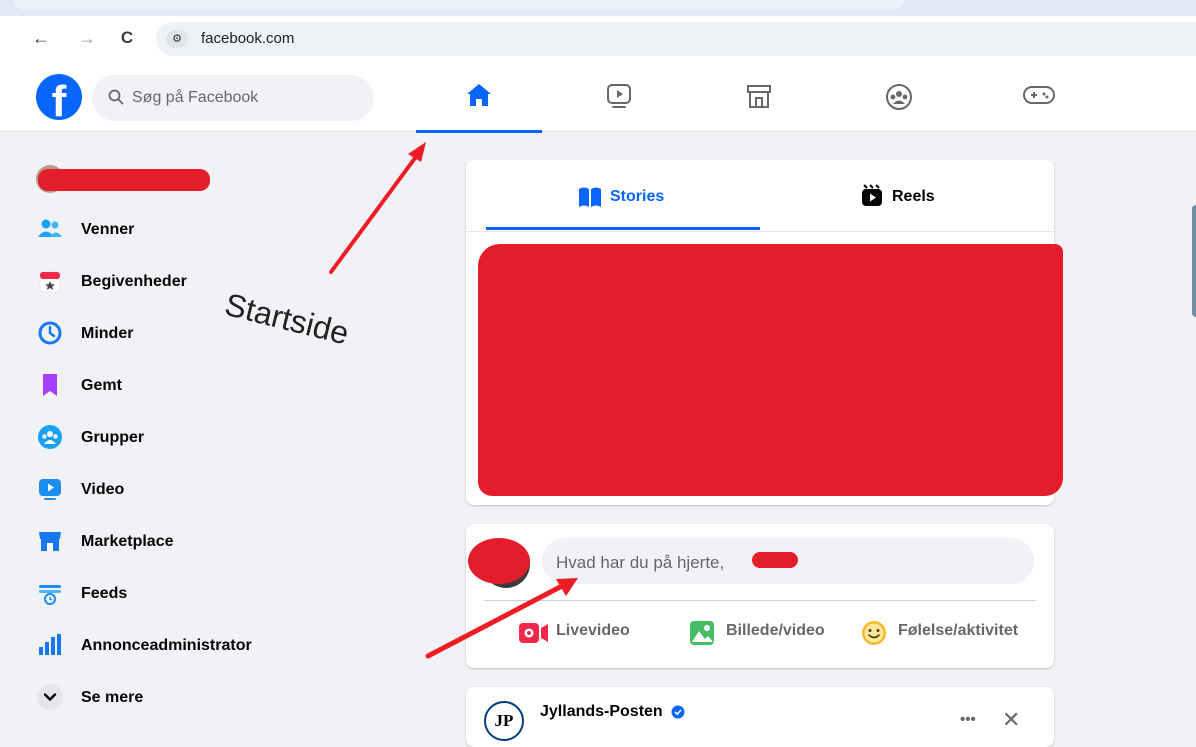 The width and height of the screenshot is (1196, 747). Describe the element at coordinates (417, 152) in the screenshot. I see `arrow-head` at that location.